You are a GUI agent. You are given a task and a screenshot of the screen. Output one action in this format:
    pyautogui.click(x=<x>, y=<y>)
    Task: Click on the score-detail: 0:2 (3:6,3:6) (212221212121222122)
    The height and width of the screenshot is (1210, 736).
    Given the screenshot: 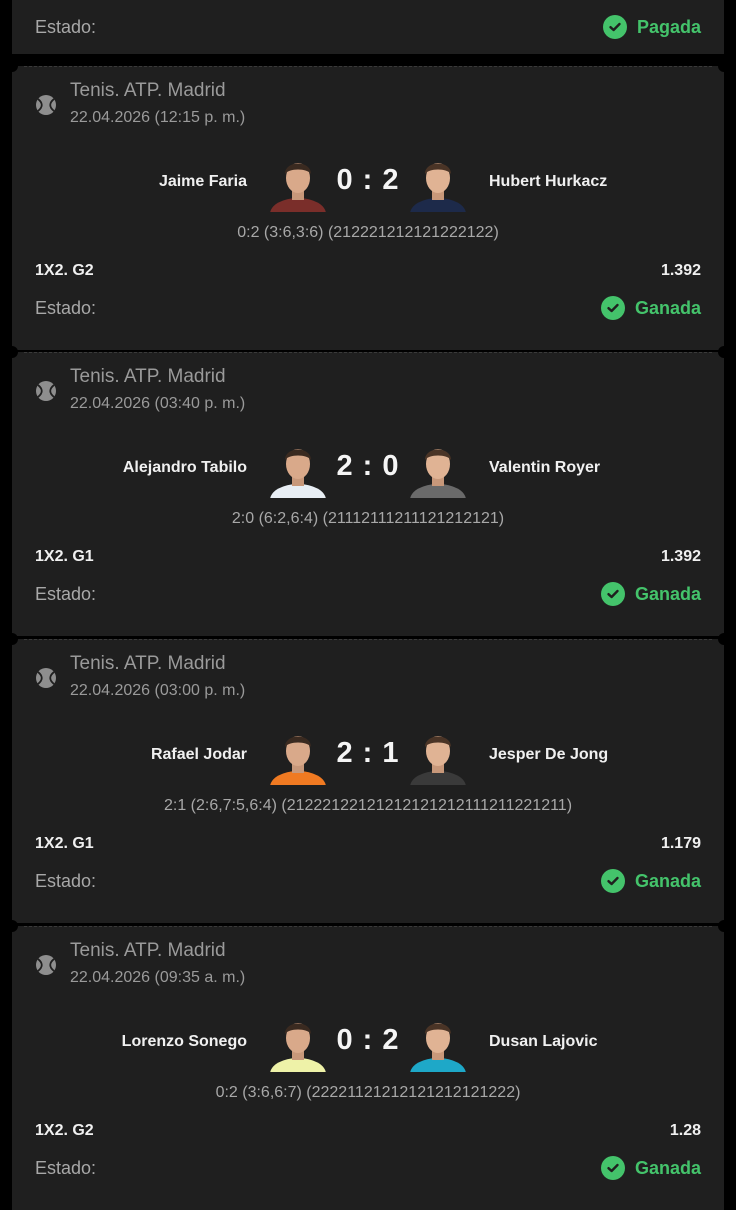 What is the action you would take?
    pyautogui.click(x=368, y=232)
    